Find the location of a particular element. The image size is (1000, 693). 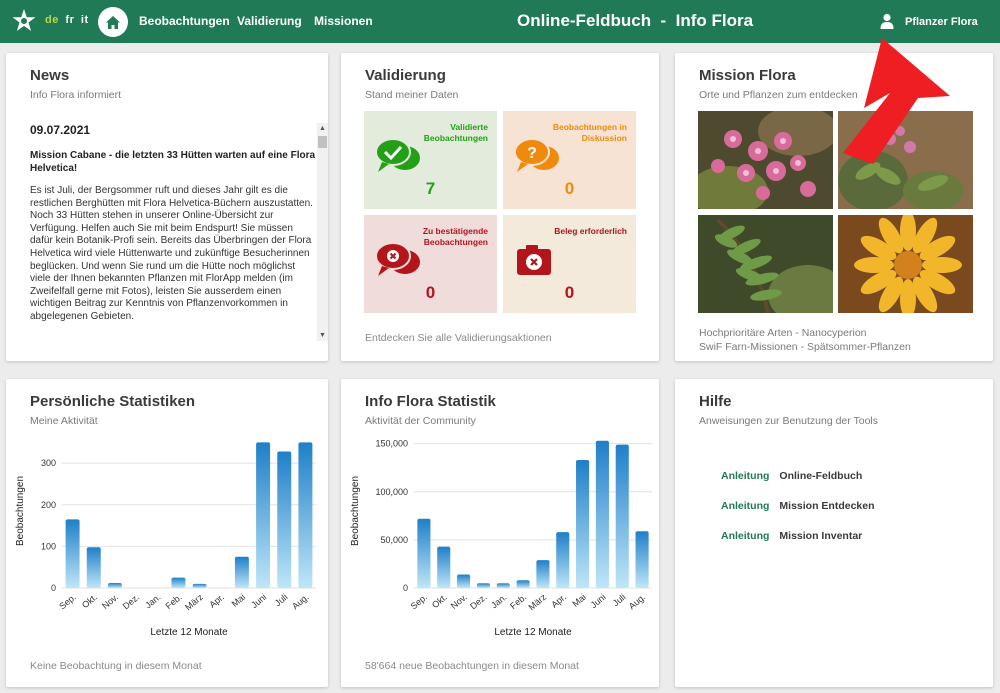

y-tick-label: 300 is located at coordinates (48, 463).